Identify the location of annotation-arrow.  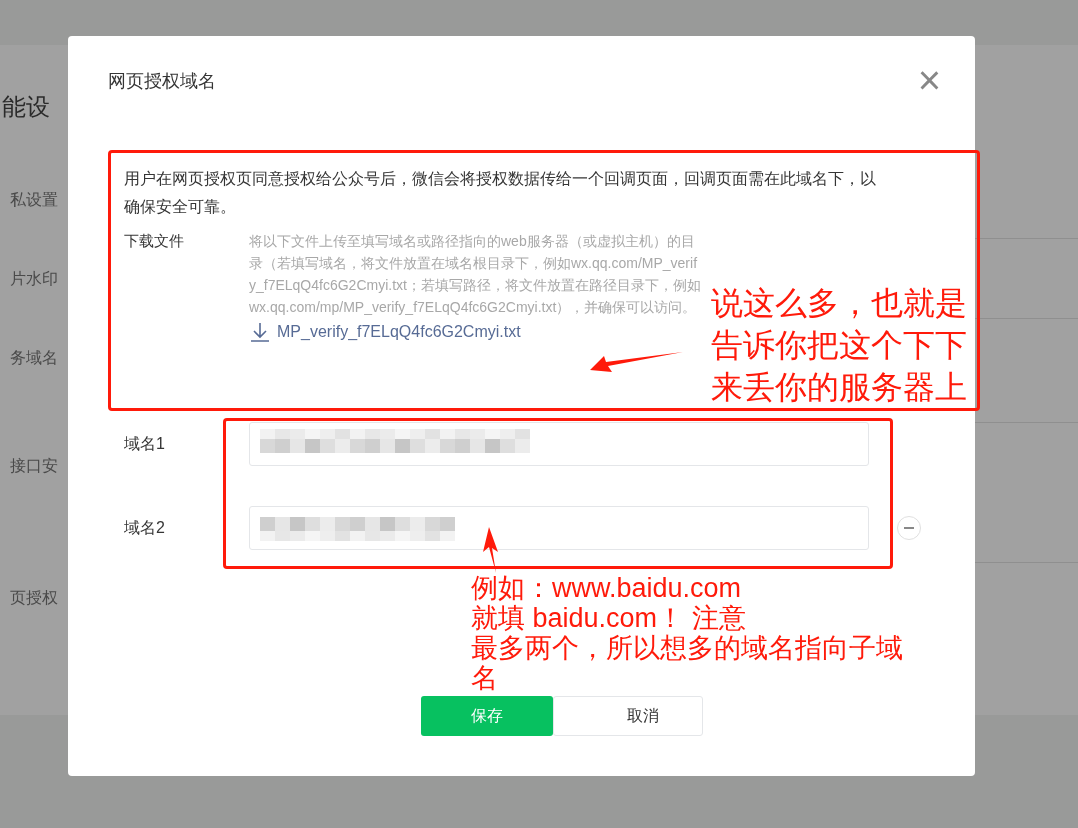
(490, 550).